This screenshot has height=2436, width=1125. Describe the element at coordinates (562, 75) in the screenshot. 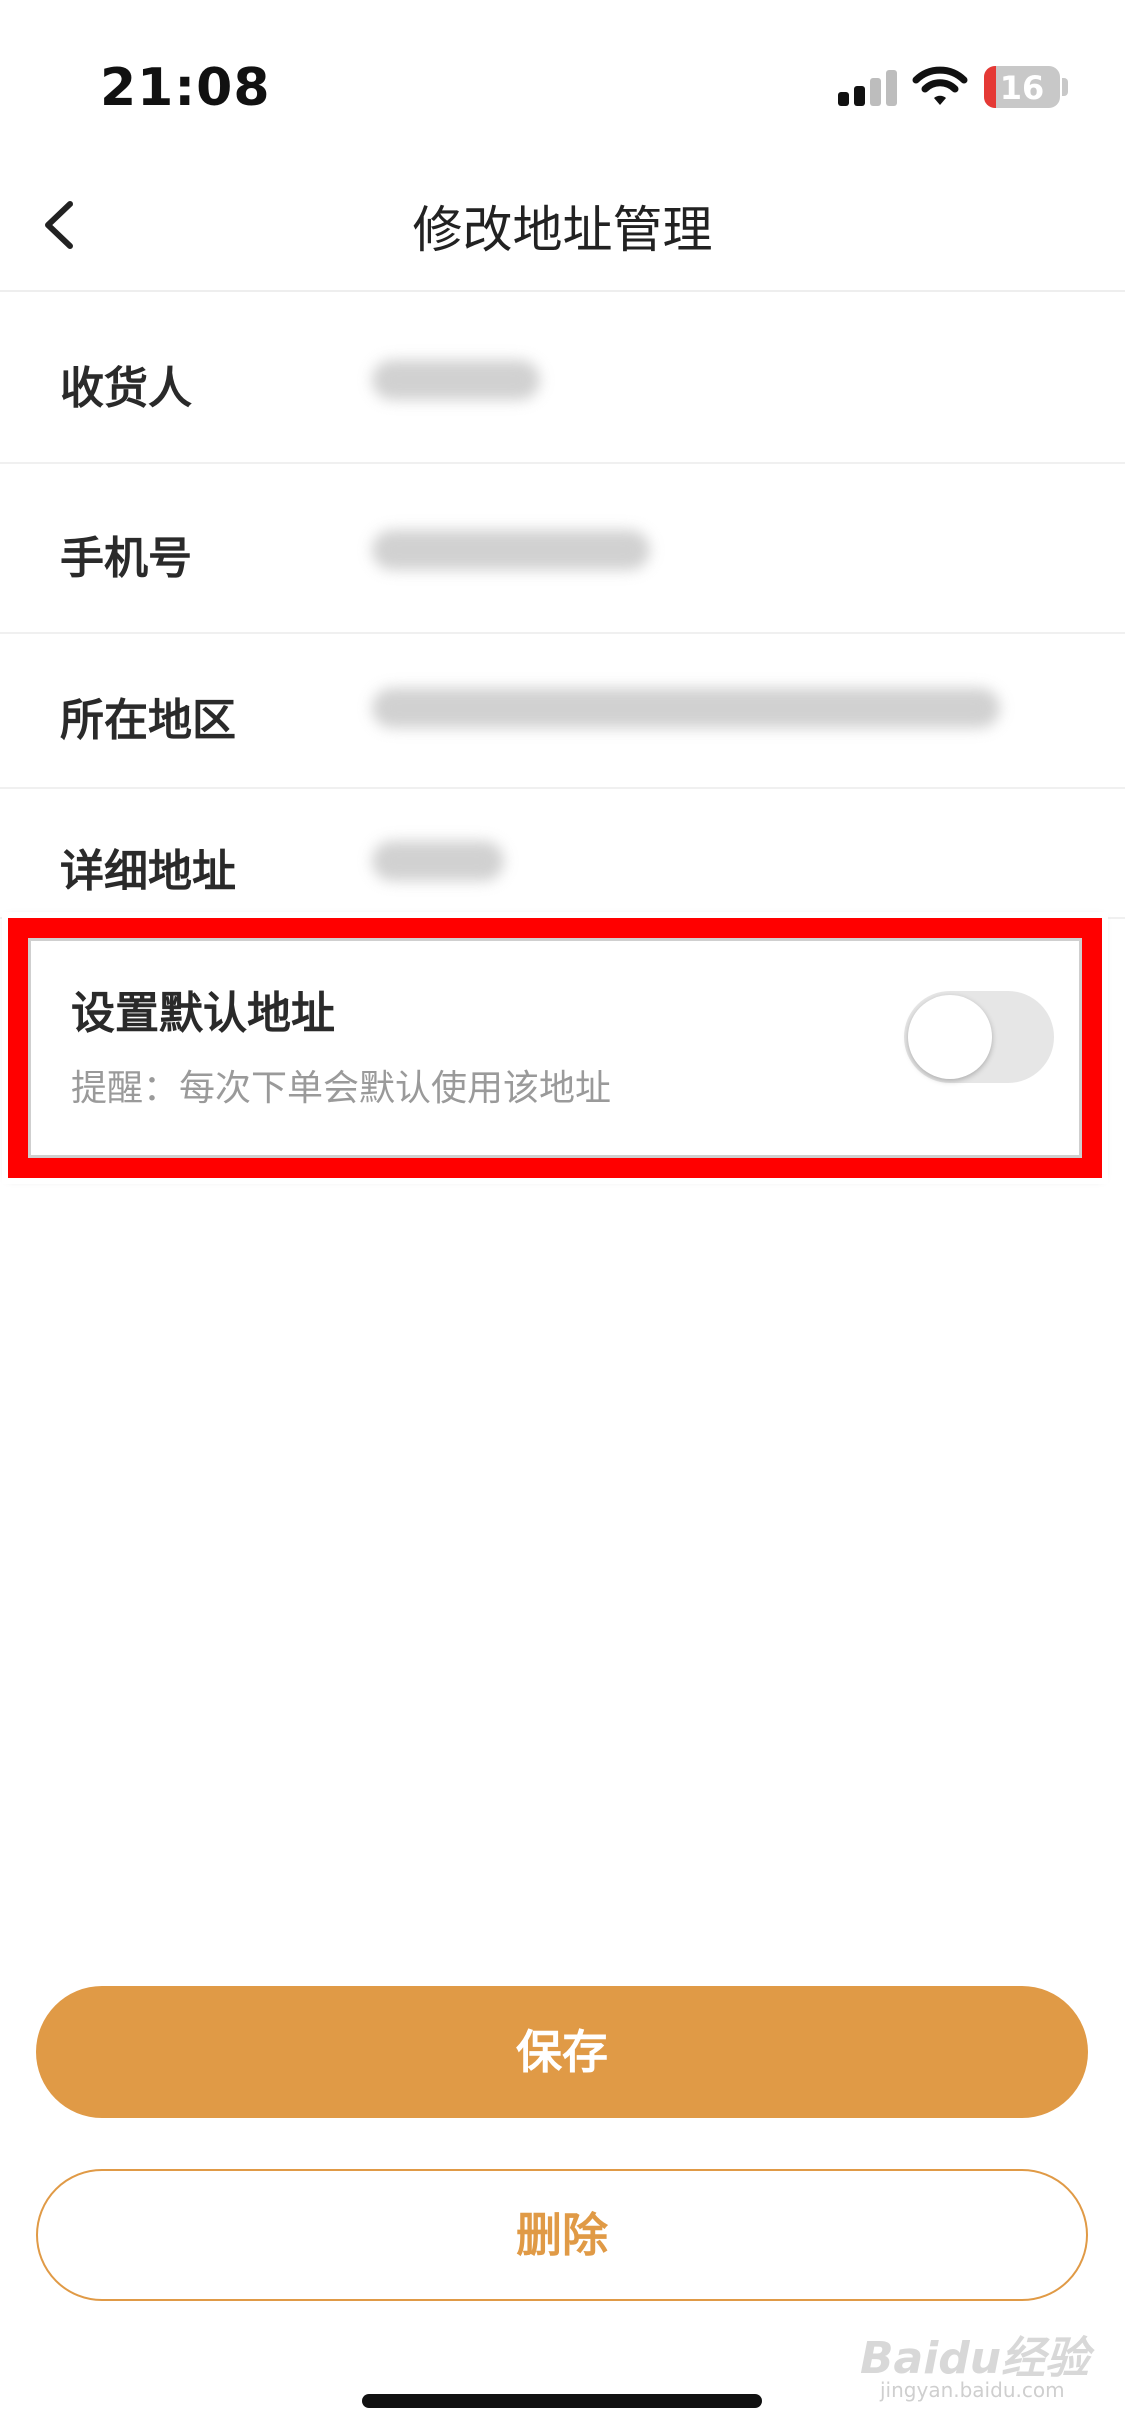

I see `status-bar: 21:08 16` at that location.